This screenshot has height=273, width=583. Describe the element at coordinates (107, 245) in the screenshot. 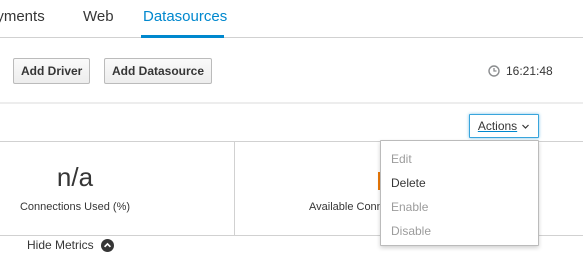

I see `chevron-up-circle-icon` at that location.